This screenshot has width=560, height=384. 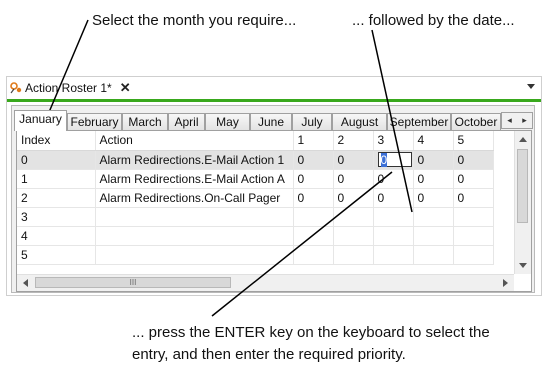 What do you see at coordinates (56, 179) in the screenshot?
I see `row-index-cell: 1` at bounding box center [56, 179].